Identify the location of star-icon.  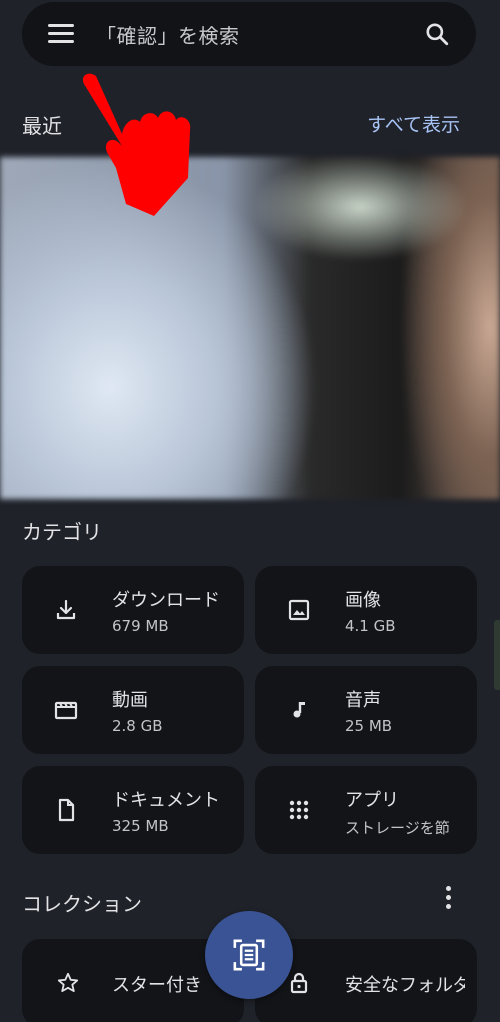
(68, 983).